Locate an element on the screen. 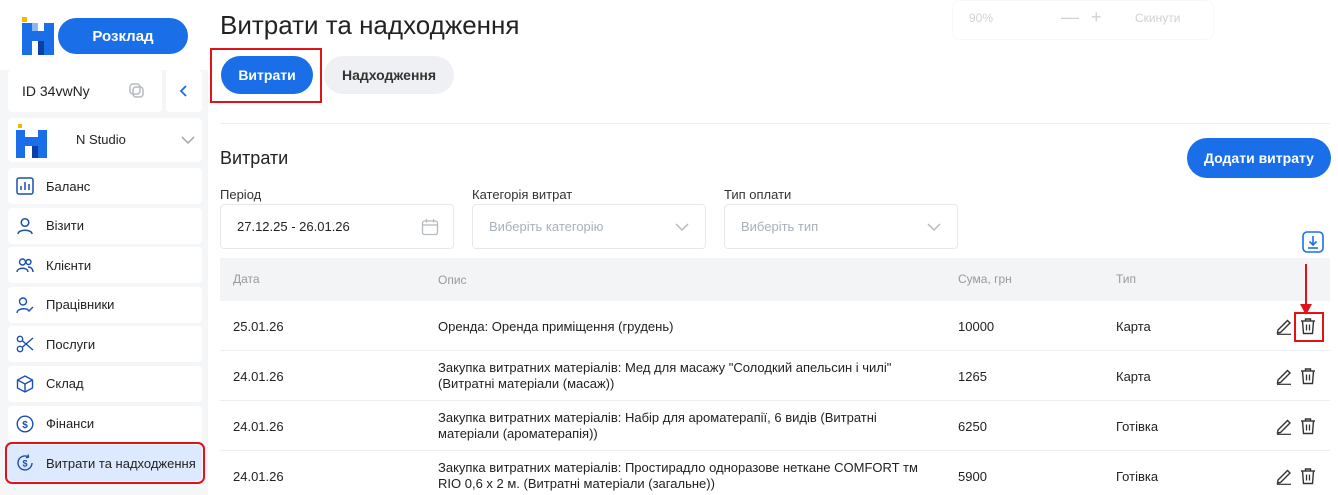  download-icon is located at coordinates (1313, 242).